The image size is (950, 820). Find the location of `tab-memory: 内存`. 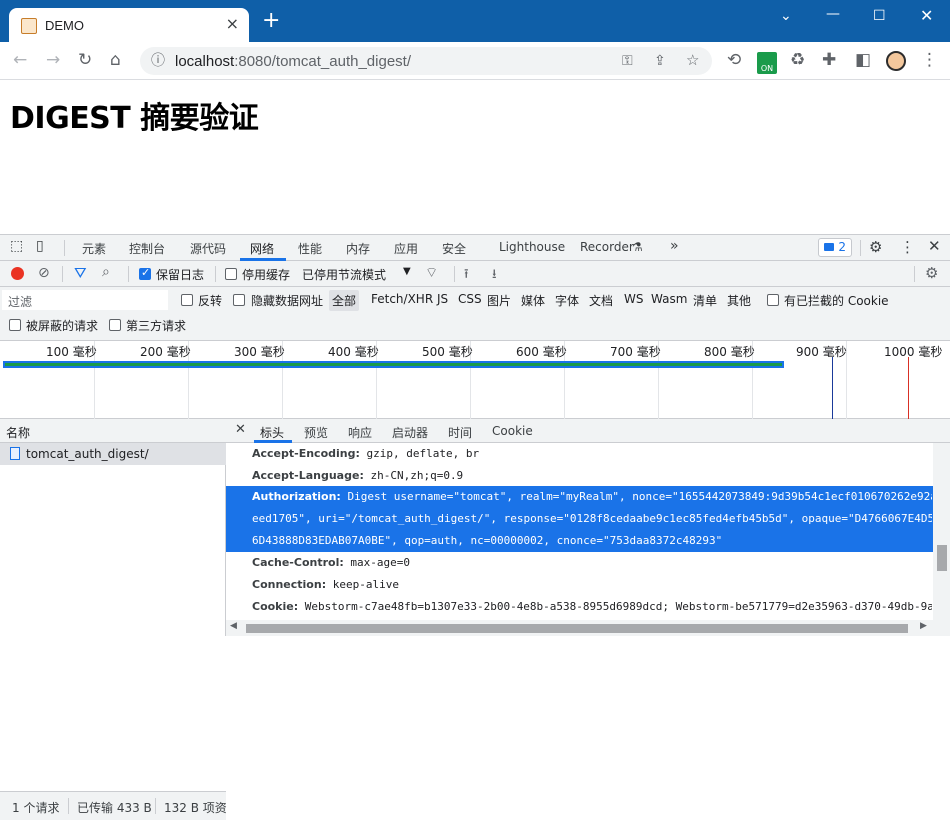

tab-memory: 内存 is located at coordinates (358, 248).